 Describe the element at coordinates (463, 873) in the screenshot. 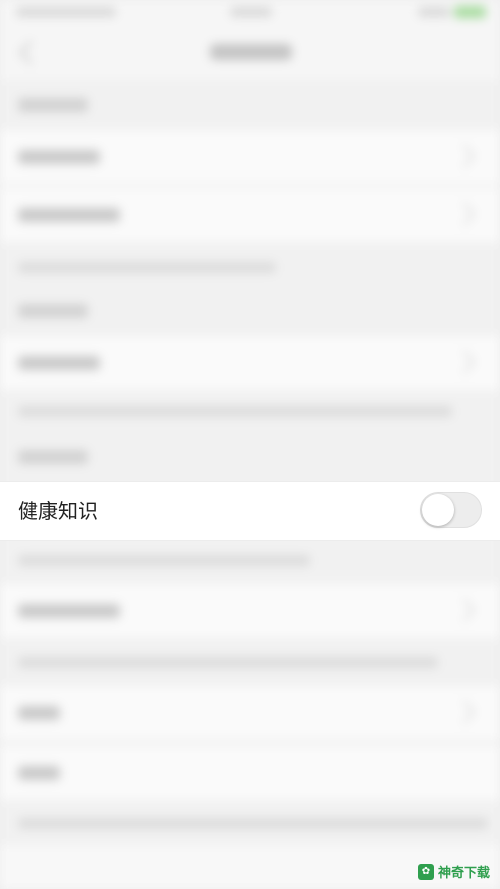

I see `watermark-text: 神奇下载` at that location.